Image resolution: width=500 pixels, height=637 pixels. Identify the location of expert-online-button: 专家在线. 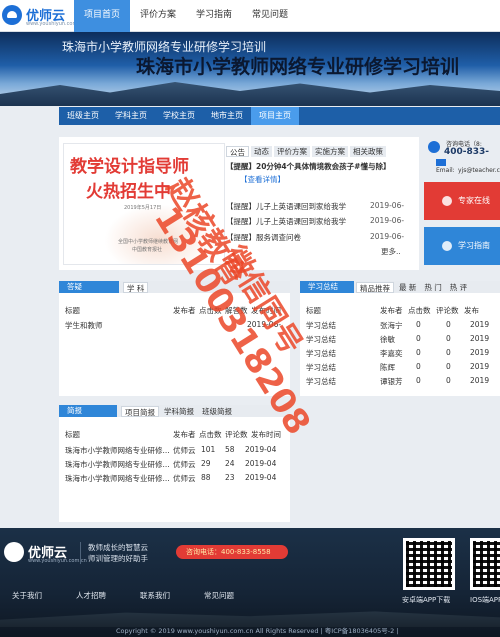
(462, 201).